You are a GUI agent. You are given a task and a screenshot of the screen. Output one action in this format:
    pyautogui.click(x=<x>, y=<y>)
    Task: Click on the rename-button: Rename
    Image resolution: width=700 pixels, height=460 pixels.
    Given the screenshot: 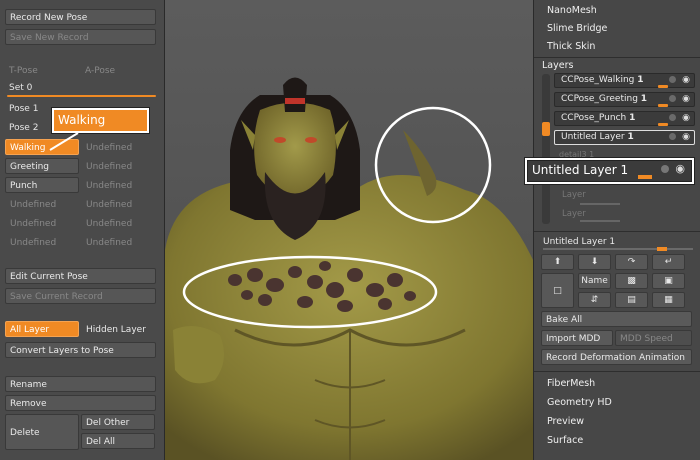 What is the action you would take?
    pyautogui.click(x=80, y=384)
    